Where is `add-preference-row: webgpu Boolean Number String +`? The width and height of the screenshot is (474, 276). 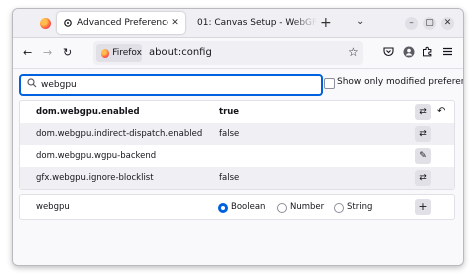 add-preference-row: webgpu Boolean Number String + is located at coordinates (237, 207).